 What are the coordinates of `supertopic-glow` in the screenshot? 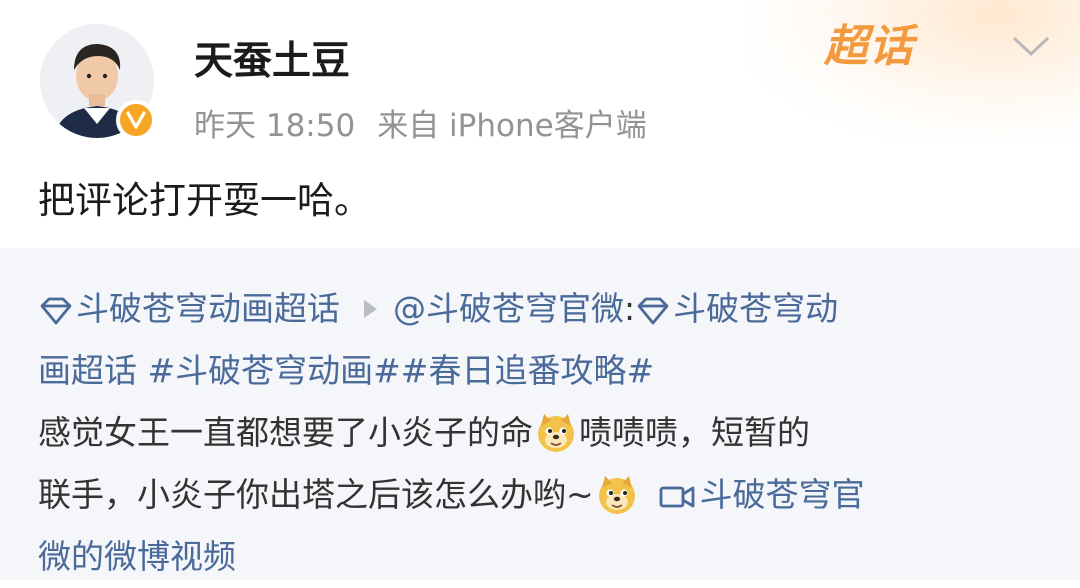 It's located at (915, 70).